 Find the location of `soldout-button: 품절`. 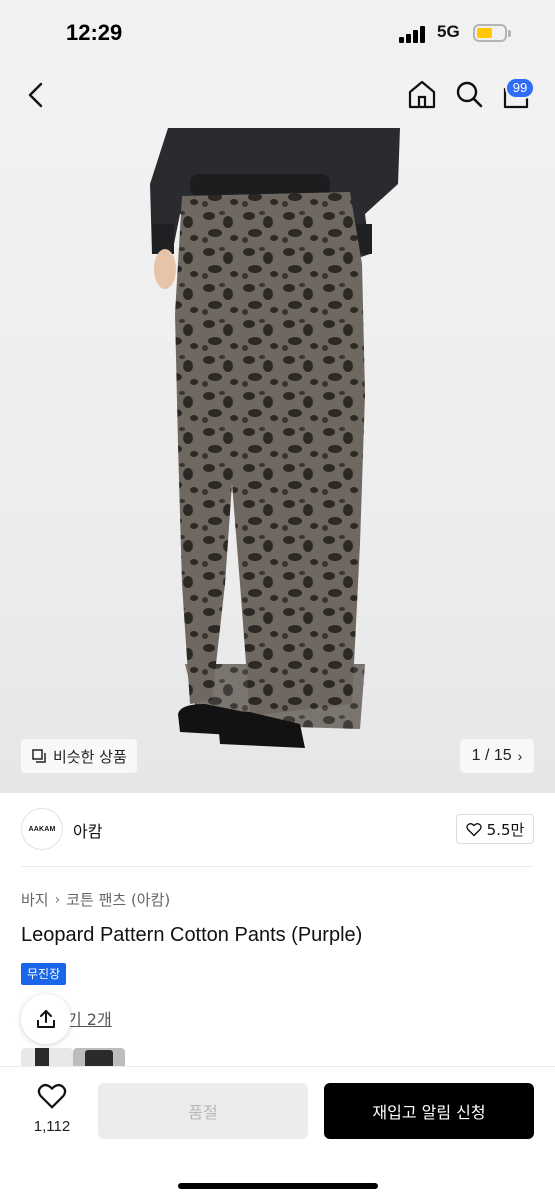

soldout-button: 품절 is located at coordinates (203, 1111).